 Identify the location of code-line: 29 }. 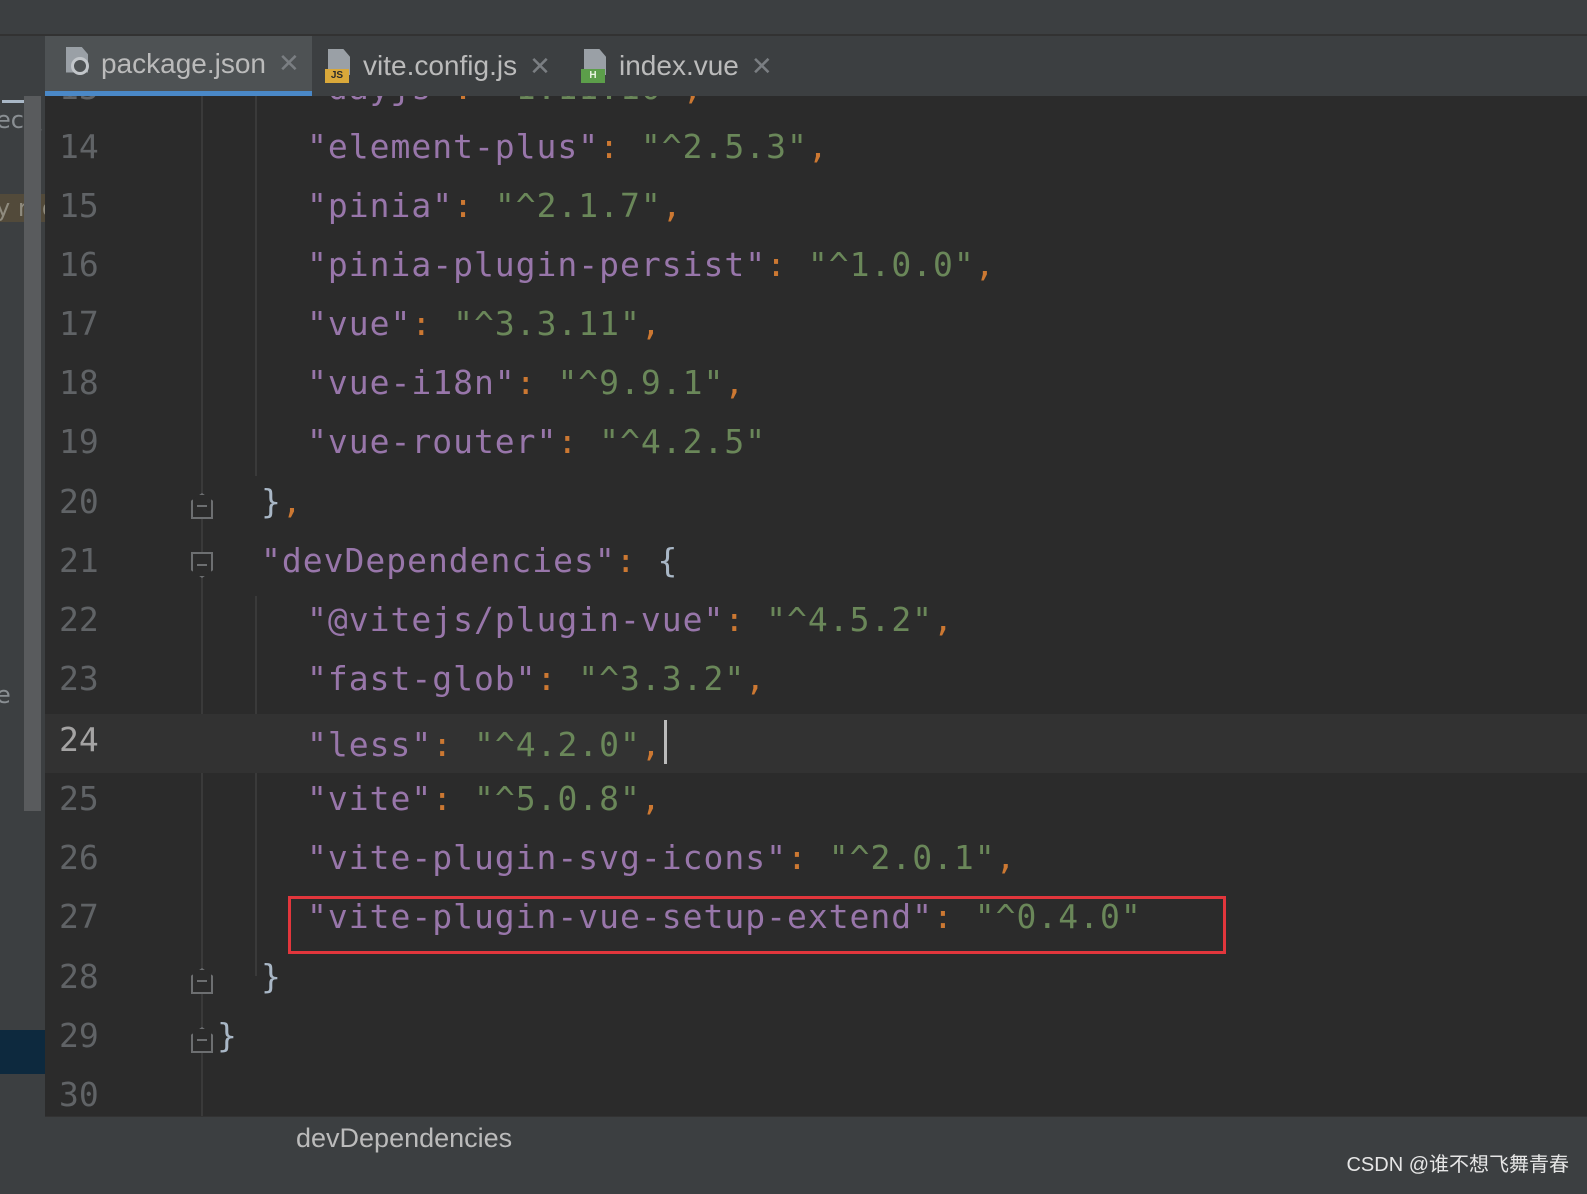
(148, 1035).